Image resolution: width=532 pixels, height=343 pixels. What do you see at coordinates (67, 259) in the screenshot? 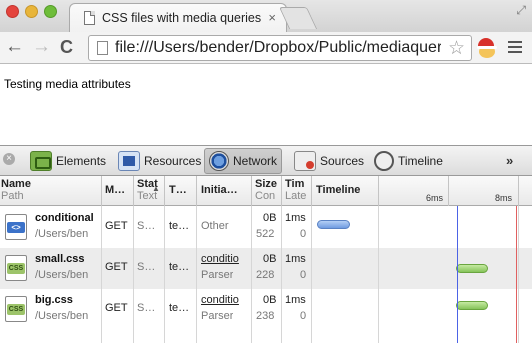
I see `request-name: small.css` at bounding box center [67, 259].